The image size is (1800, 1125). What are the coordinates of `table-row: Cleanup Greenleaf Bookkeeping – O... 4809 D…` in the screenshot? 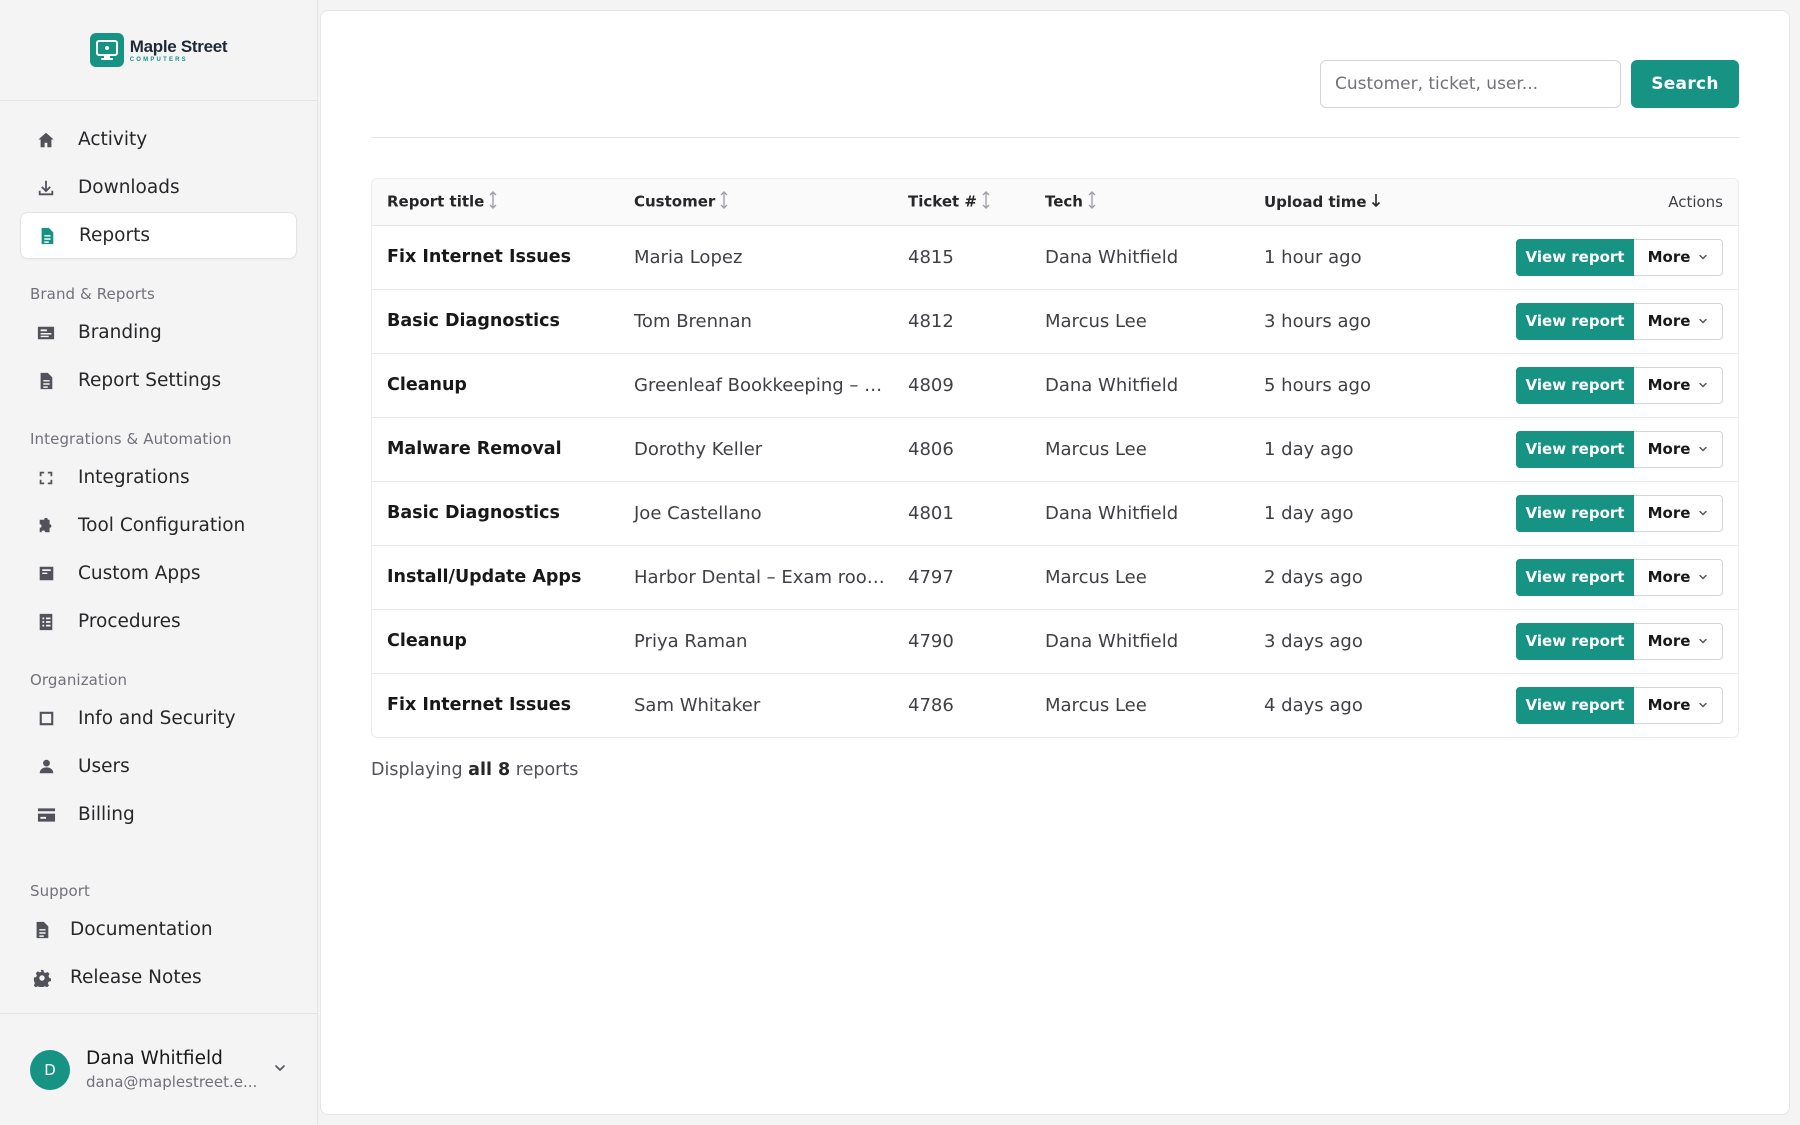 It's located at (1055, 385).